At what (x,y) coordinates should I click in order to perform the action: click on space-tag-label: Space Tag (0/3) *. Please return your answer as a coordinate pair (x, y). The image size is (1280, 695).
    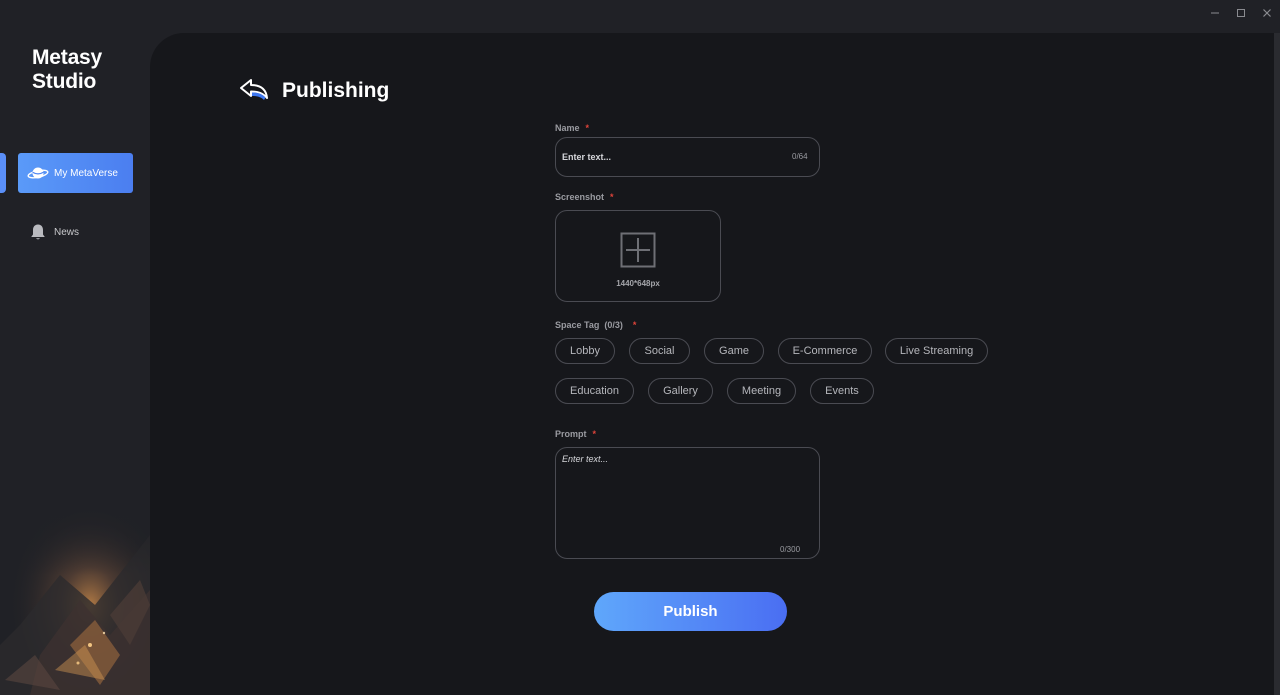
    Looking at the image, I should click on (595, 325).